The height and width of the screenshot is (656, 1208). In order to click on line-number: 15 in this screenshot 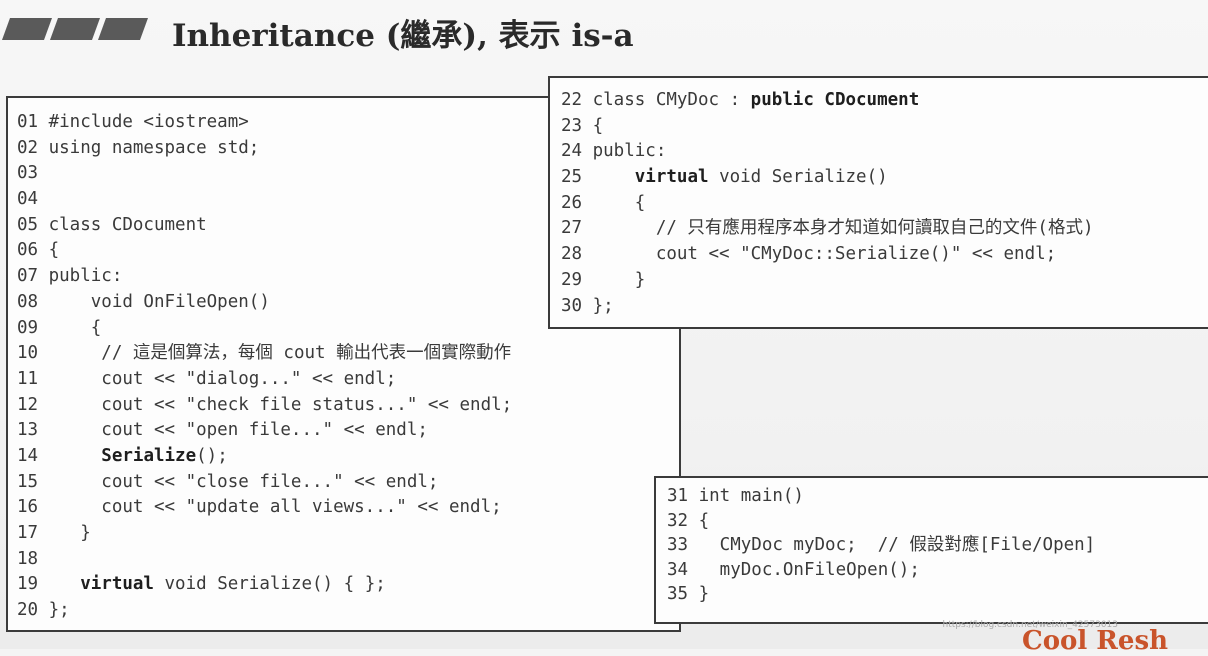, I will do `click(33, 481)`.